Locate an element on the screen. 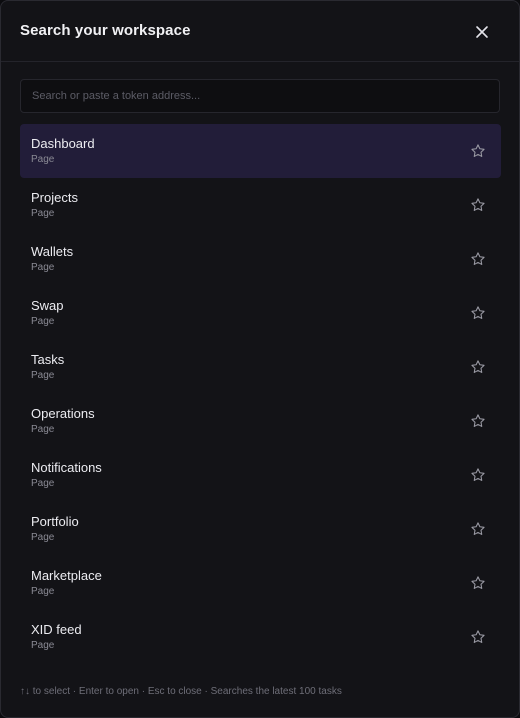  search-box is located at coordinates (260, 96).